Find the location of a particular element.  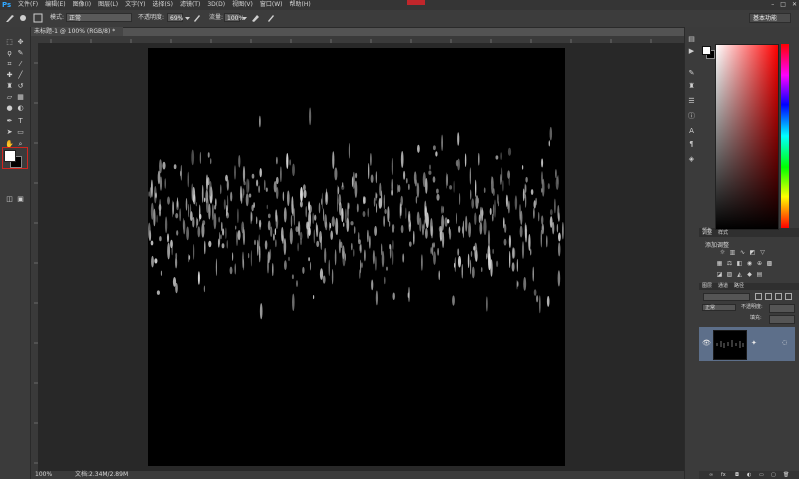

clone-stamp-tool-icon: ♜ is located at coordinates (9, 86).